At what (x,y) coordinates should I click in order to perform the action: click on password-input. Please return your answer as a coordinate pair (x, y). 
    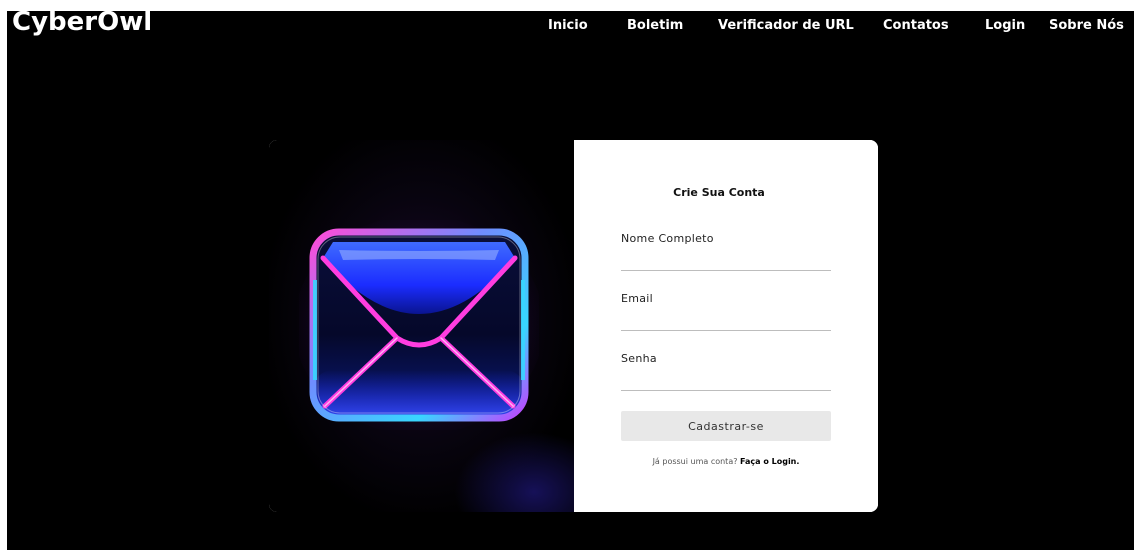
    Looking at the image, I should click on (726, 378).